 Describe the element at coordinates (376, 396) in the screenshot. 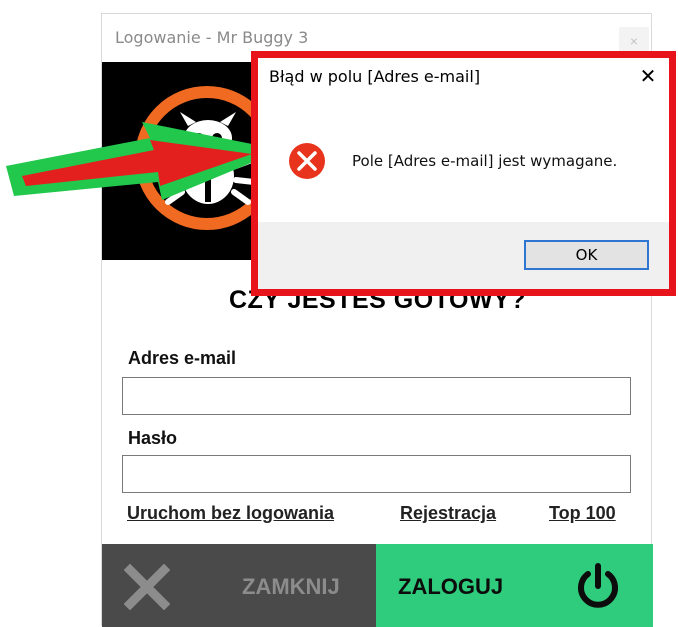

I see `email-input` at that location.